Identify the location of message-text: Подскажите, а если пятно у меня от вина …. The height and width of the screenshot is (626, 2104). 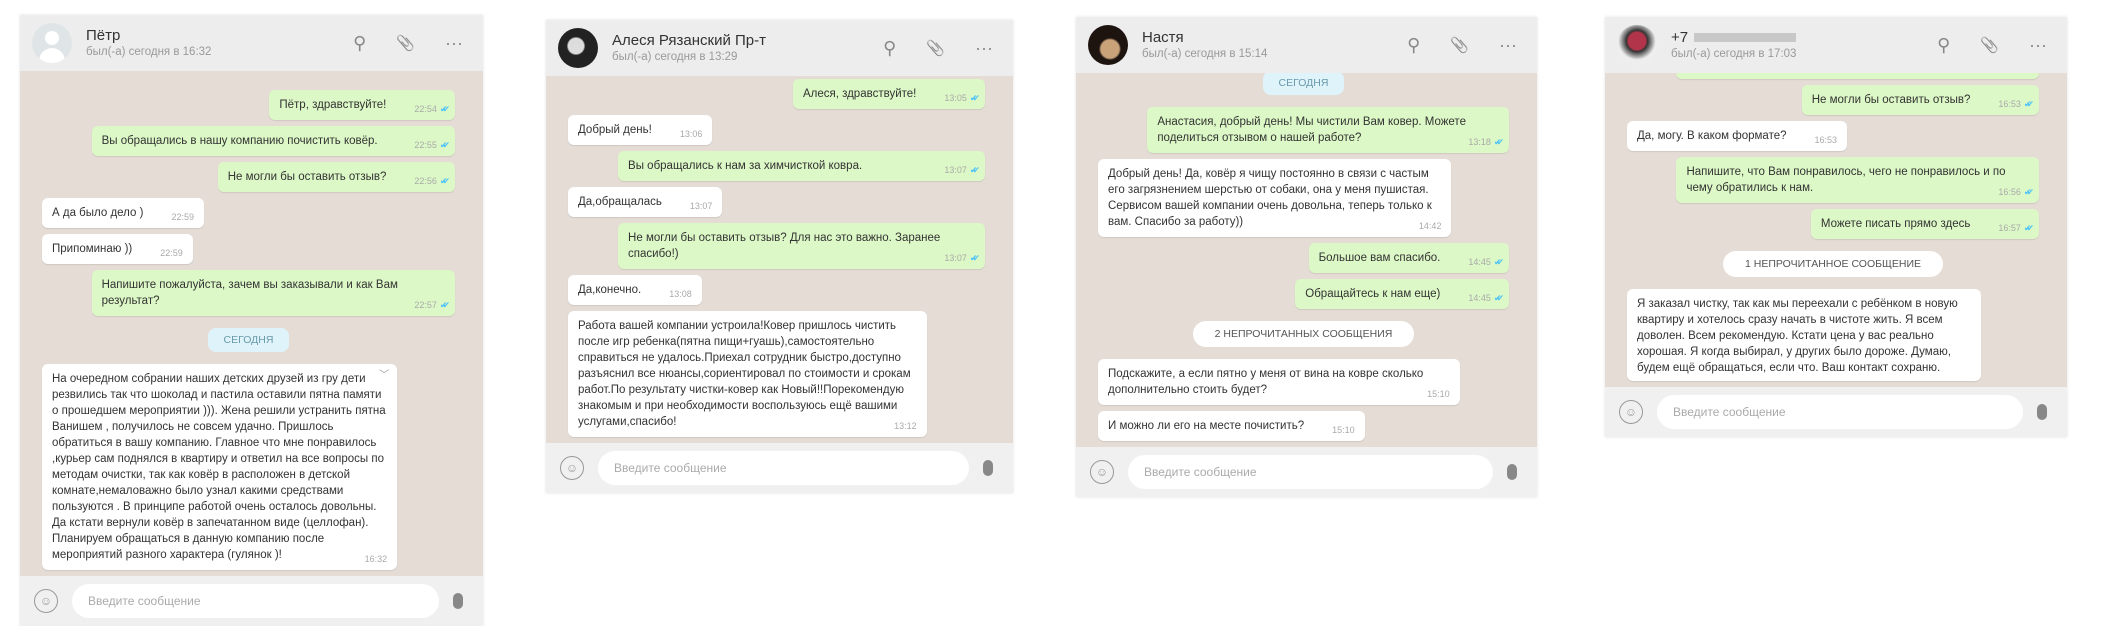
(1266, 382).